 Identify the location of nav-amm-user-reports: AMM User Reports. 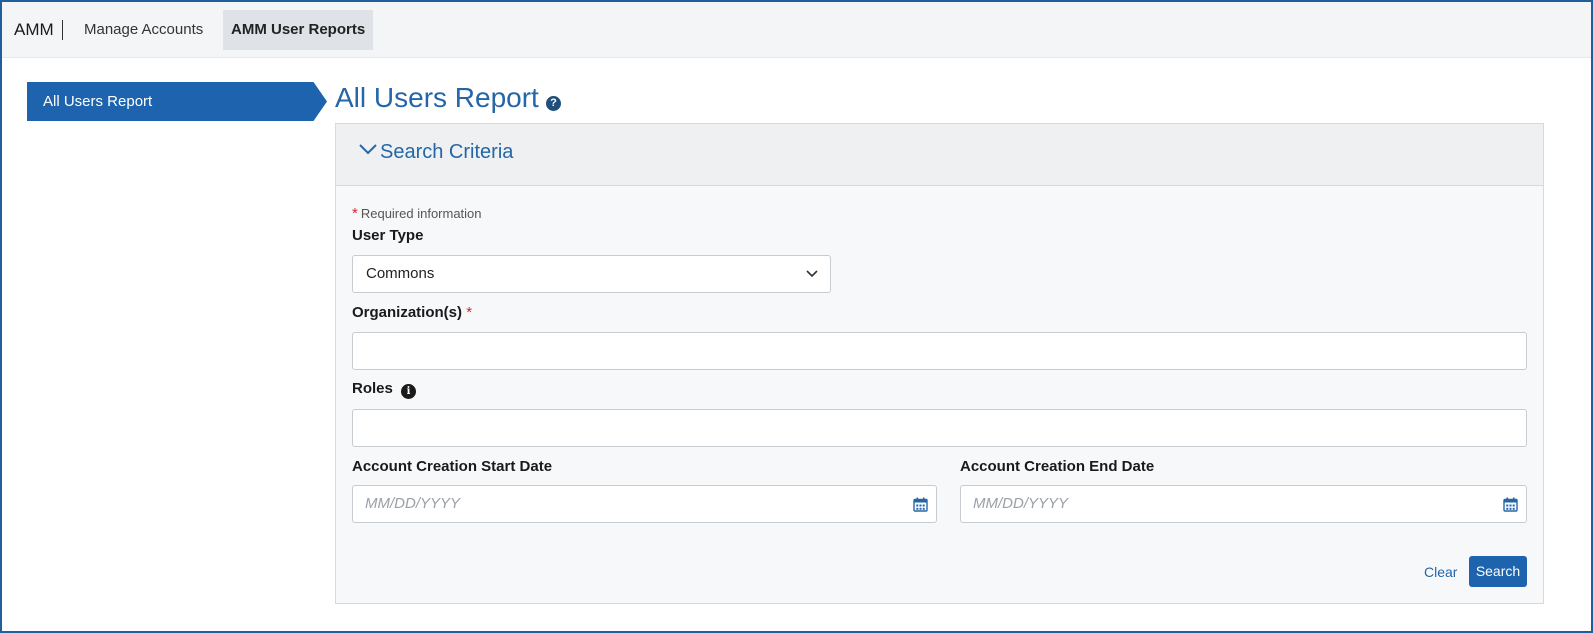
(298, 30).